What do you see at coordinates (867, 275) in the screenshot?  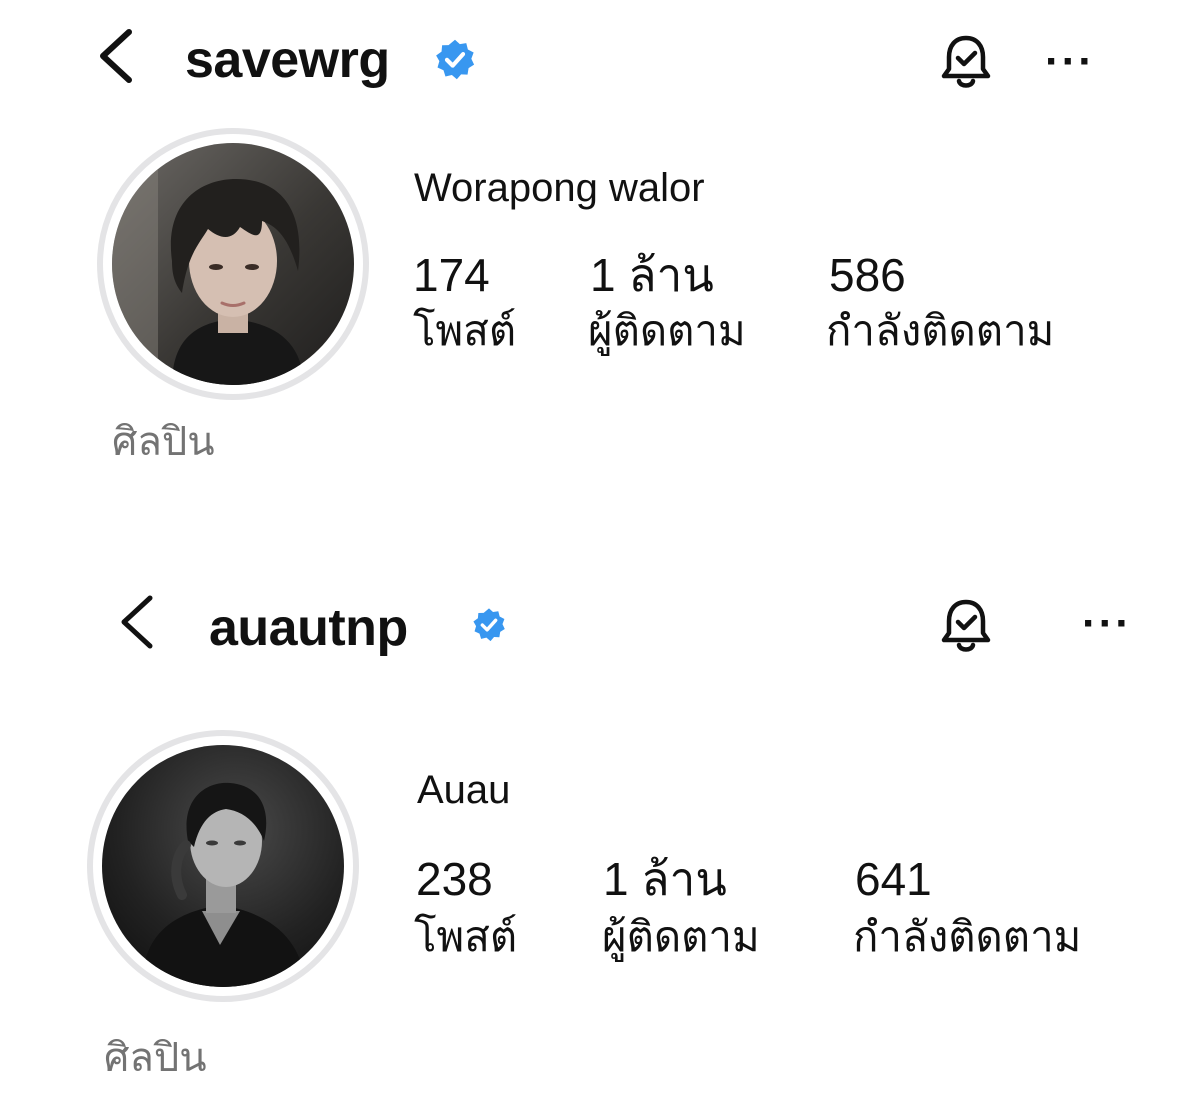 I see `following-count: 586` at bounding box center [867, 275].